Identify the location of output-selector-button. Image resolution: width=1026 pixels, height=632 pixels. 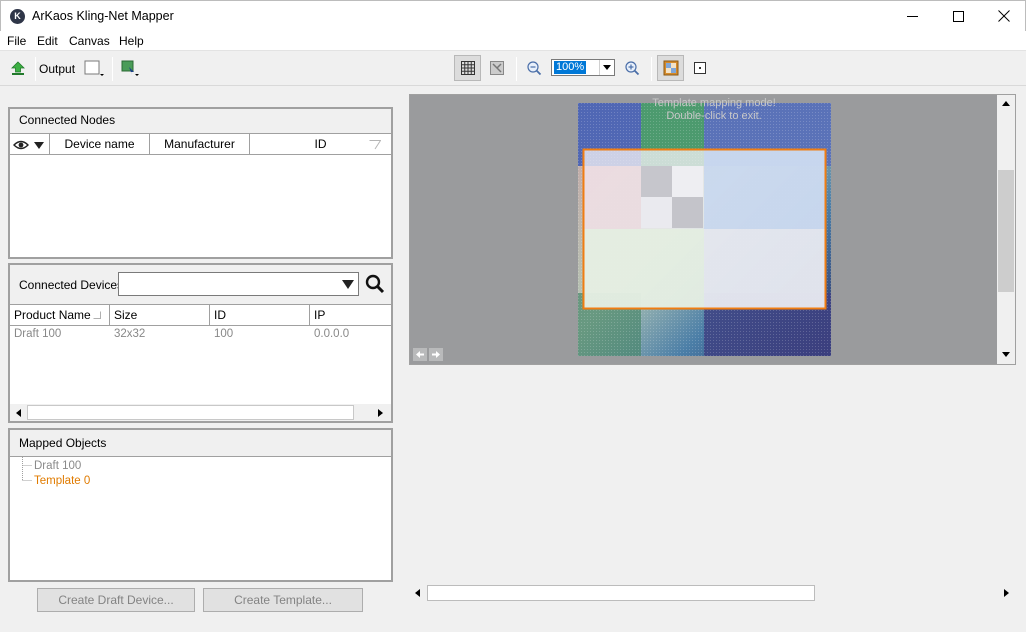
(94, 68).